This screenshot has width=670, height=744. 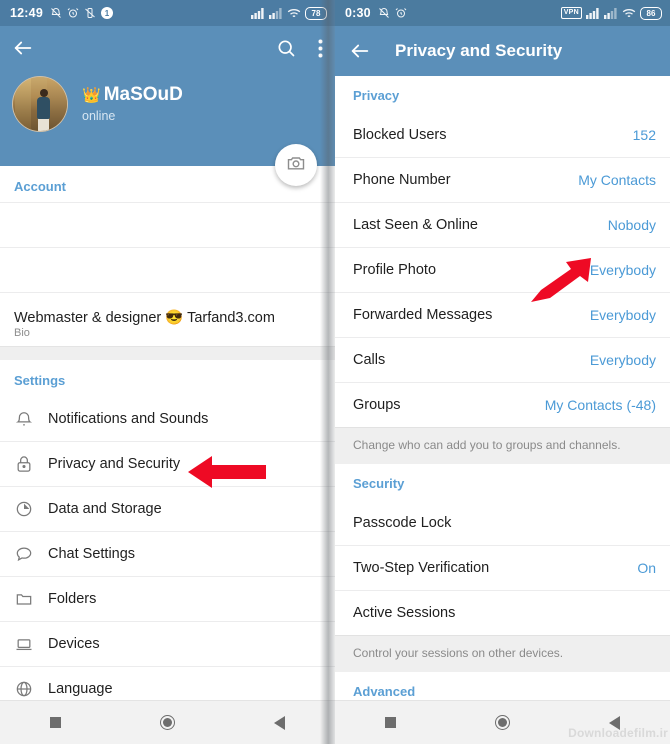 I want to click on bio-row: Webmaster & designer 😎 Tarfand3.com Bio, so click(x=167, y=319).